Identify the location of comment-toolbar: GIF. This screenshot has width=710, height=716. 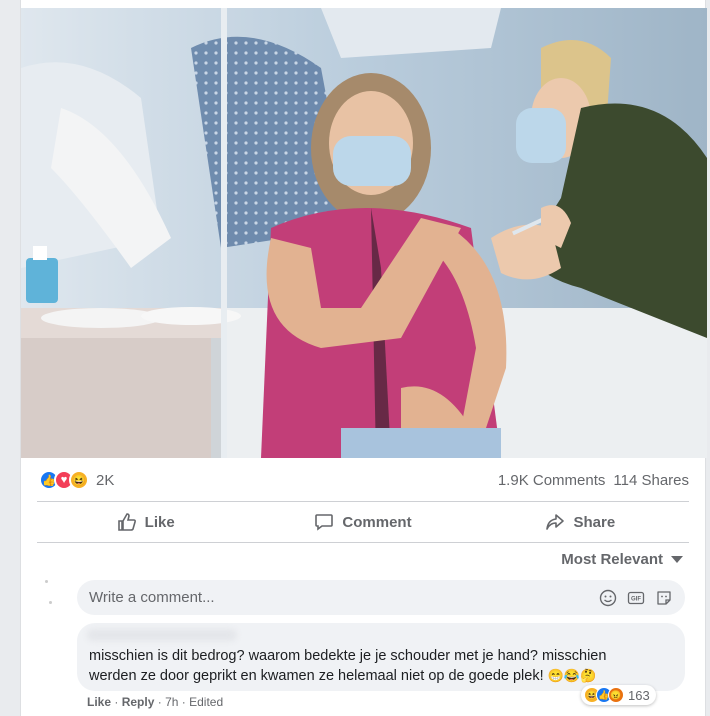
(636, 598).